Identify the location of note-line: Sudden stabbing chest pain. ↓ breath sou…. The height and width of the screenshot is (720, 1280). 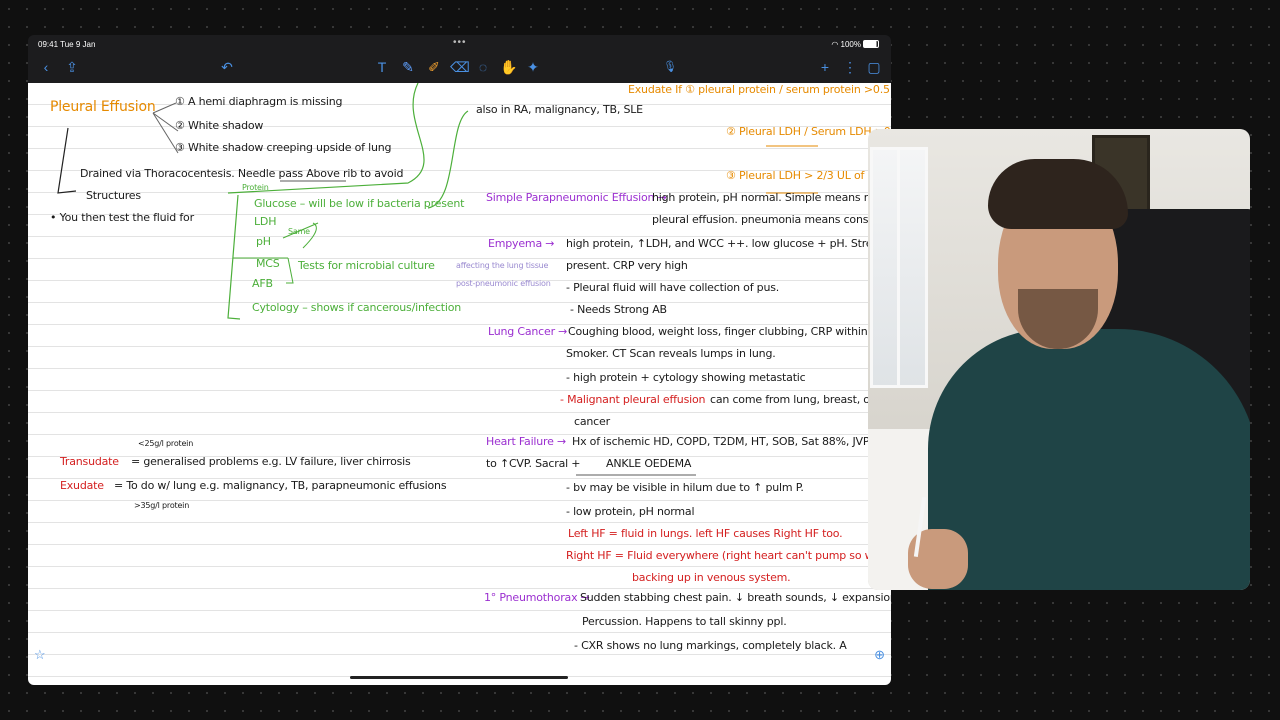
(735, 597).